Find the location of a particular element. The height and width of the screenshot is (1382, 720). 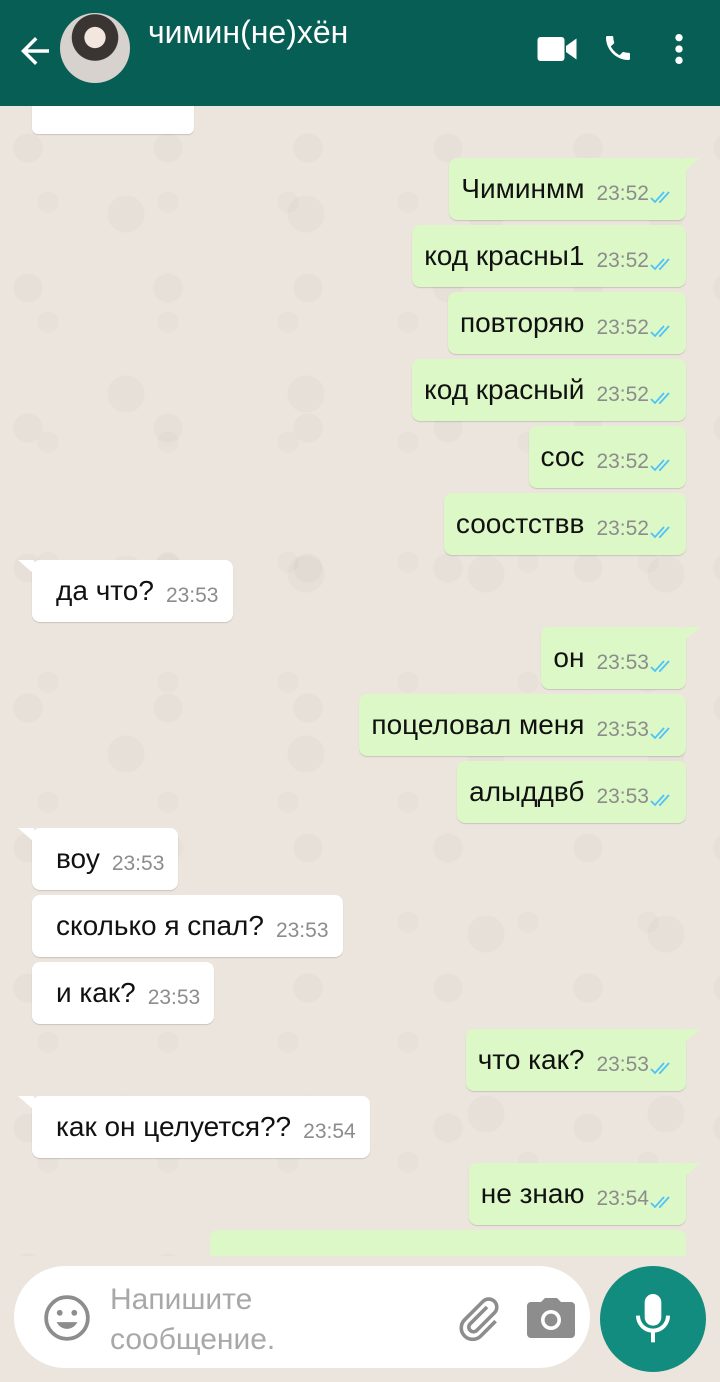

incoming-message: и как? 23:53 is located at coordinates (123, 993).